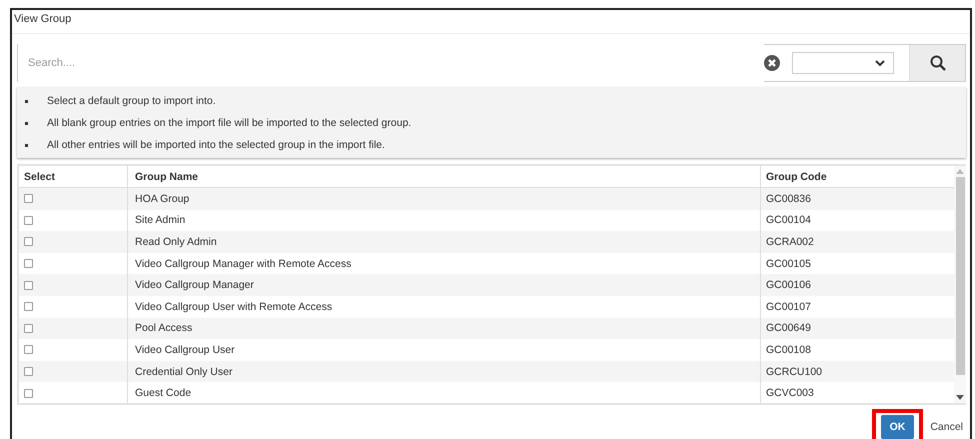 Image resolution: width=975 pixels, height=439 pixels. I want to click on column-header: Select, so click(39, 177).